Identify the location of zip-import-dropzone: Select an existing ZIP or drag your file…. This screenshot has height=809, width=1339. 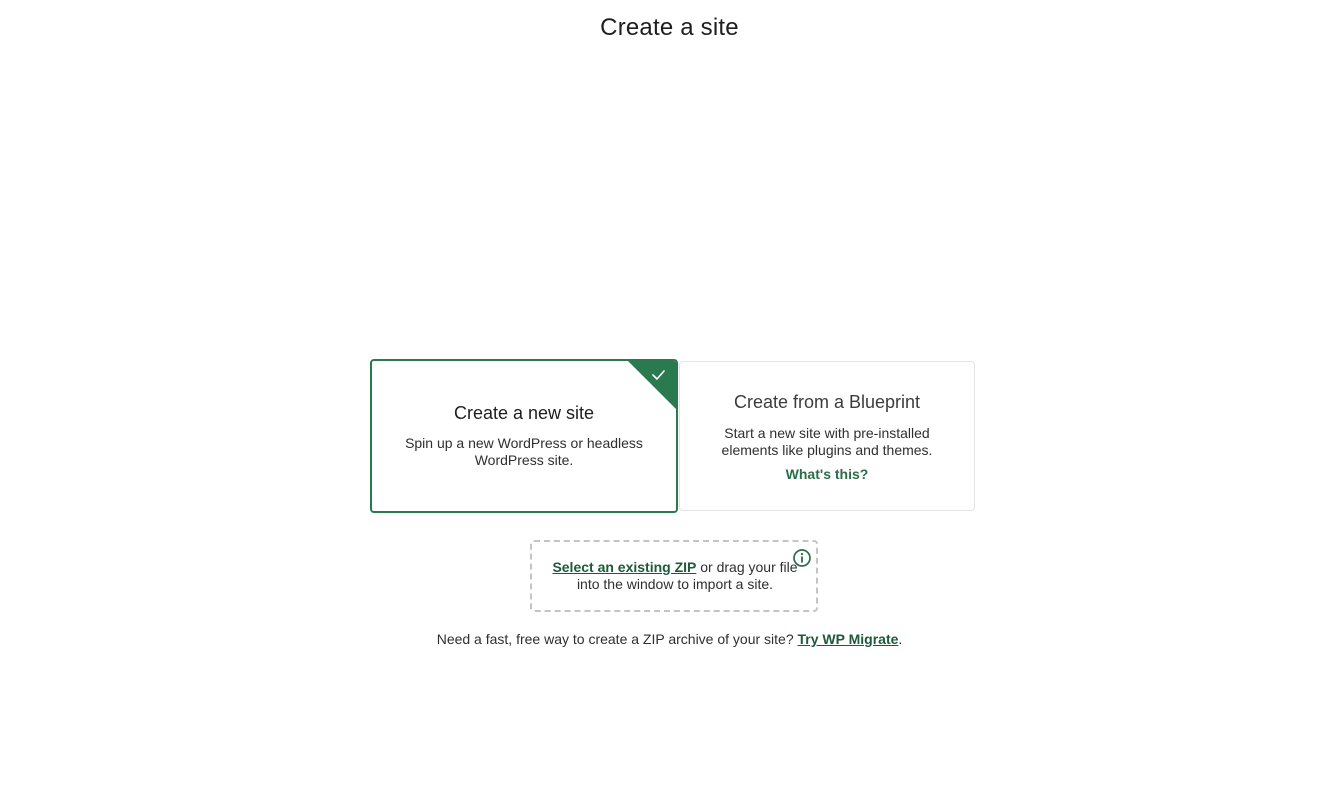
(674, 576).